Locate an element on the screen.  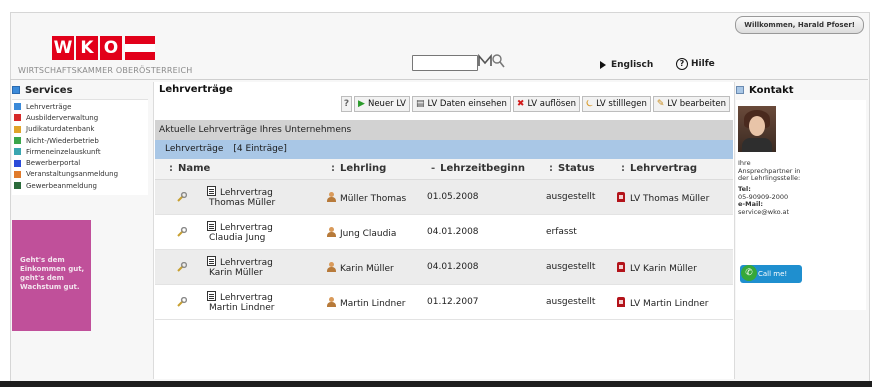
new-lv-button: ▶ Neuer LV is located at coordinates (382, 104).